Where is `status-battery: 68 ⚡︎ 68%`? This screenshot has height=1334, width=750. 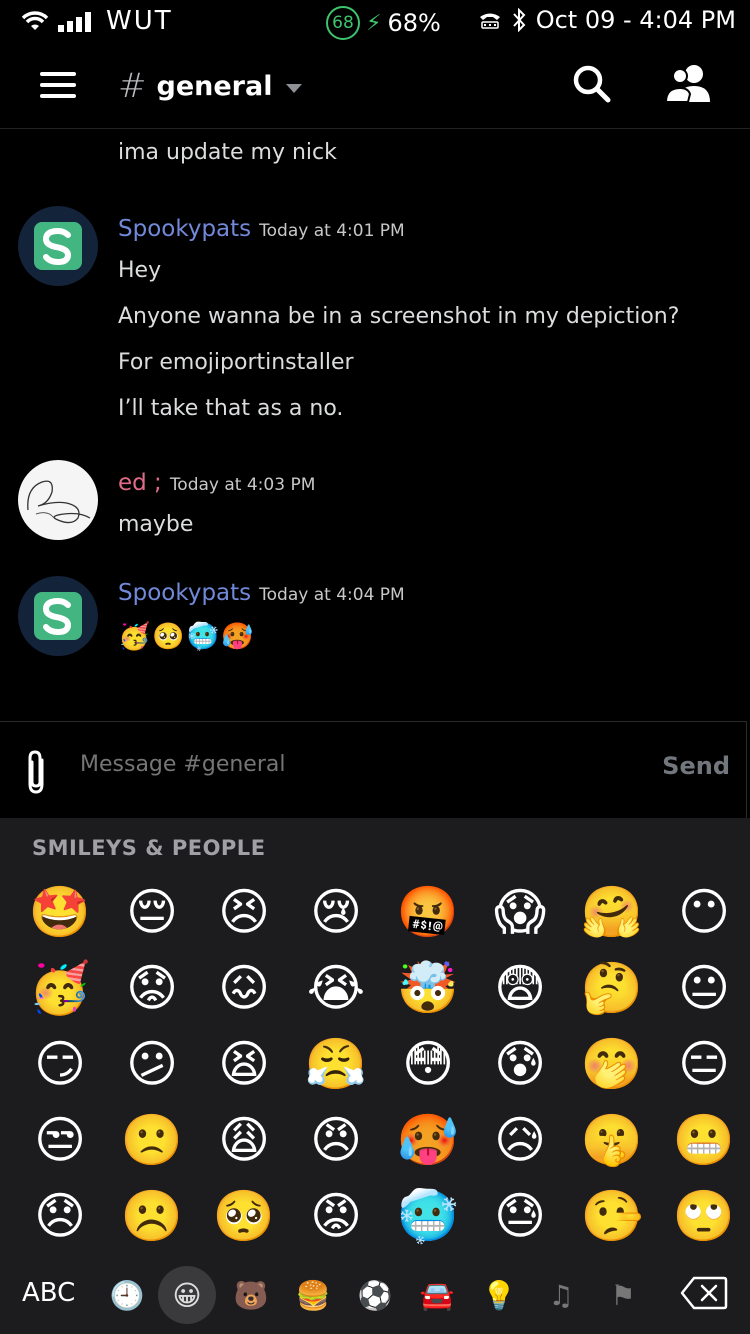 status-battery: 68 ⚡︎ 68% is located at coordinates (383, 23).